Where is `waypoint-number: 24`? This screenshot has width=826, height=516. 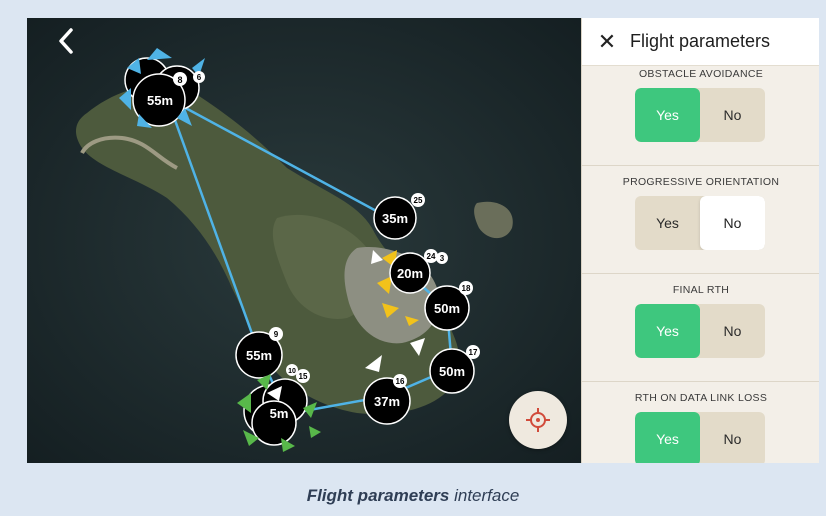 waypoint-number: 24 is located at coordinates (431, 256).